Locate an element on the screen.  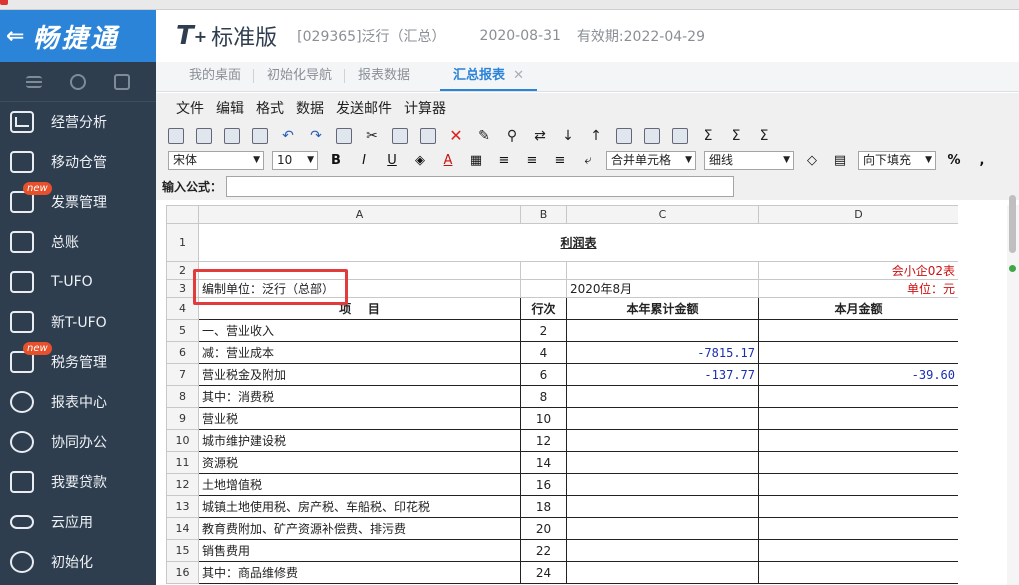
menu-icon is located at coordinates (34, 81).